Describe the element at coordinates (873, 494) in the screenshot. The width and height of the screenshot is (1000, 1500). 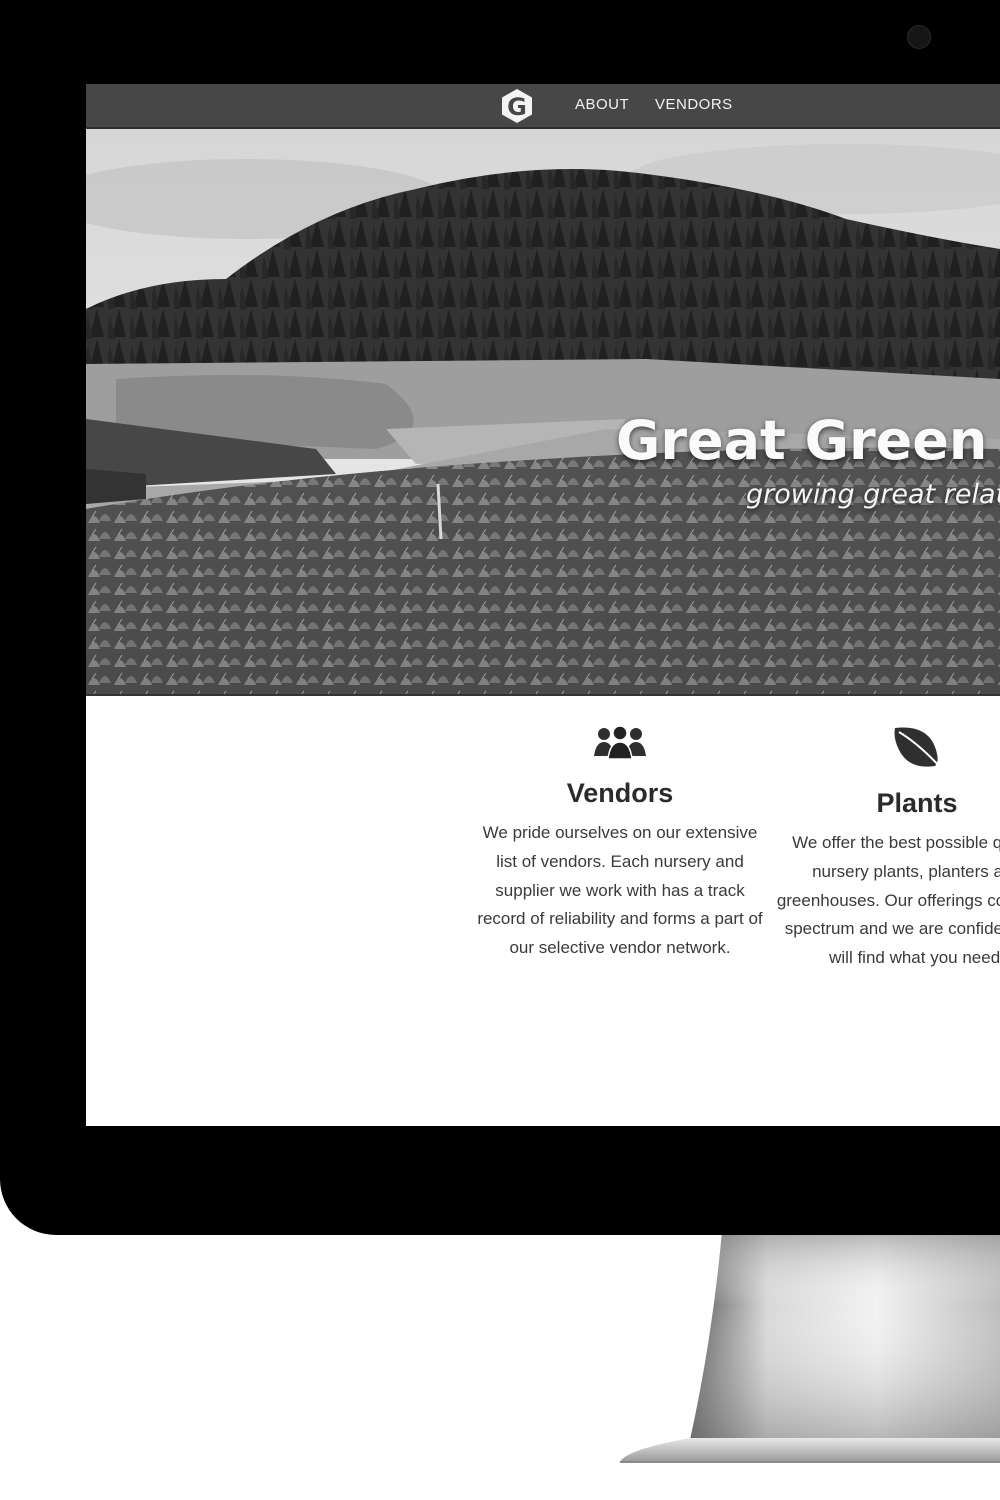
I see `hero-subtitle: growing great relatio` at that location.